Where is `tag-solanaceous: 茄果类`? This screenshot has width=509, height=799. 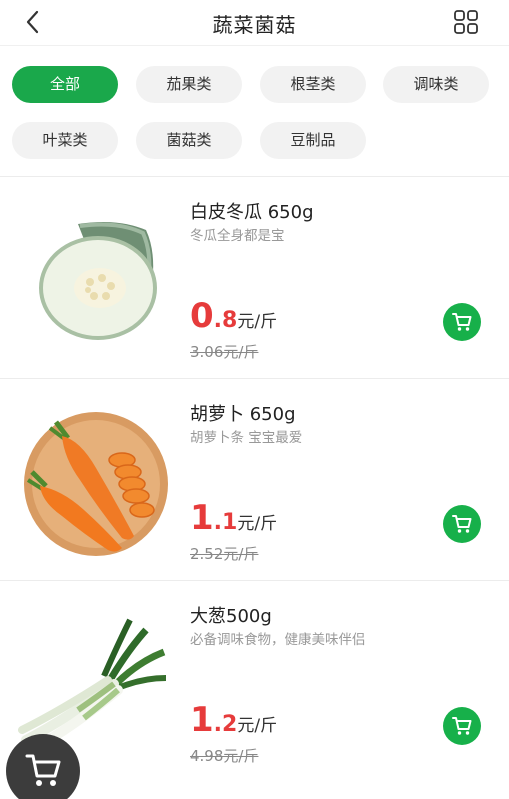 tag-solanaceous: 茄果类 is located at coordinates (189, 84).